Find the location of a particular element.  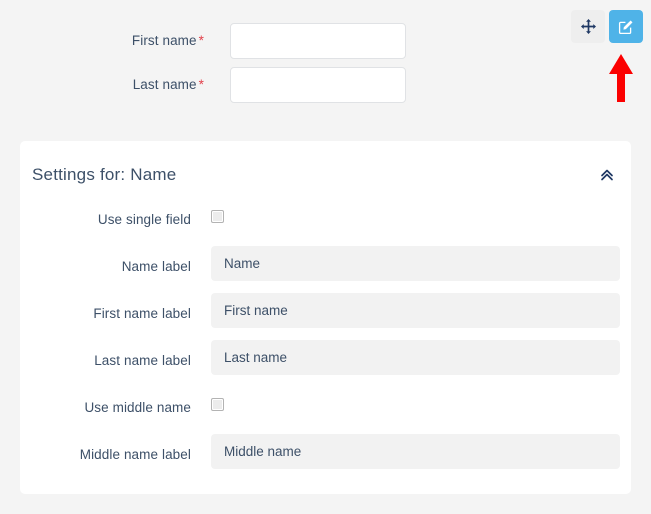

first-name-label-input: First name is located at coordinates (415, 310).